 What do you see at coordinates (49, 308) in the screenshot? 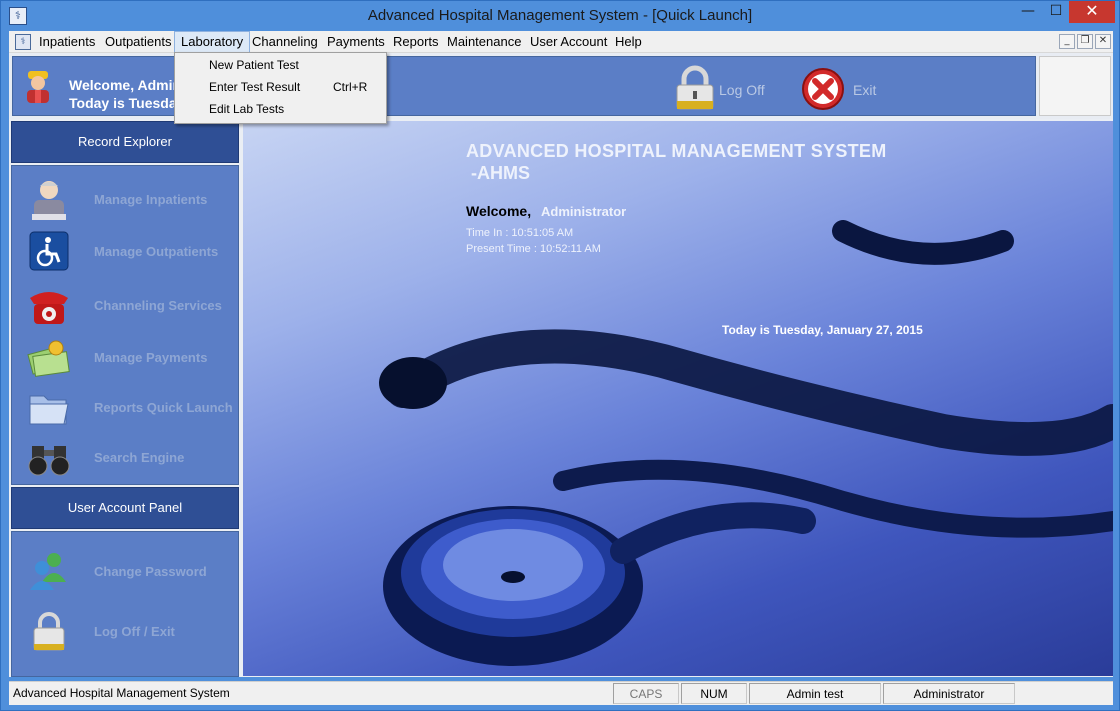
I see `telephone-icon` at bounding box center [49, 308].